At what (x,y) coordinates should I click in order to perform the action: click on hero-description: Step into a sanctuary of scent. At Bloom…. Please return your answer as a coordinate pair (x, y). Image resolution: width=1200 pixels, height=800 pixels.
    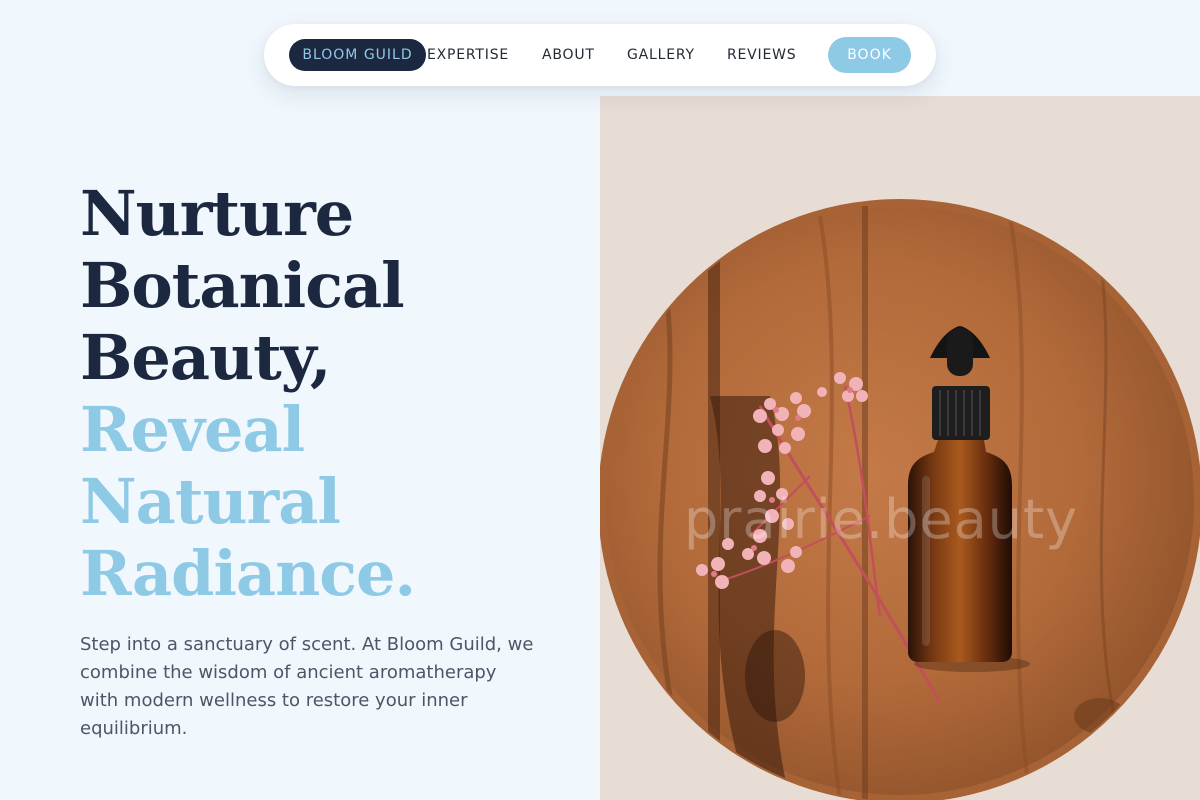
    Looking at the image, I should click on (307, 686).